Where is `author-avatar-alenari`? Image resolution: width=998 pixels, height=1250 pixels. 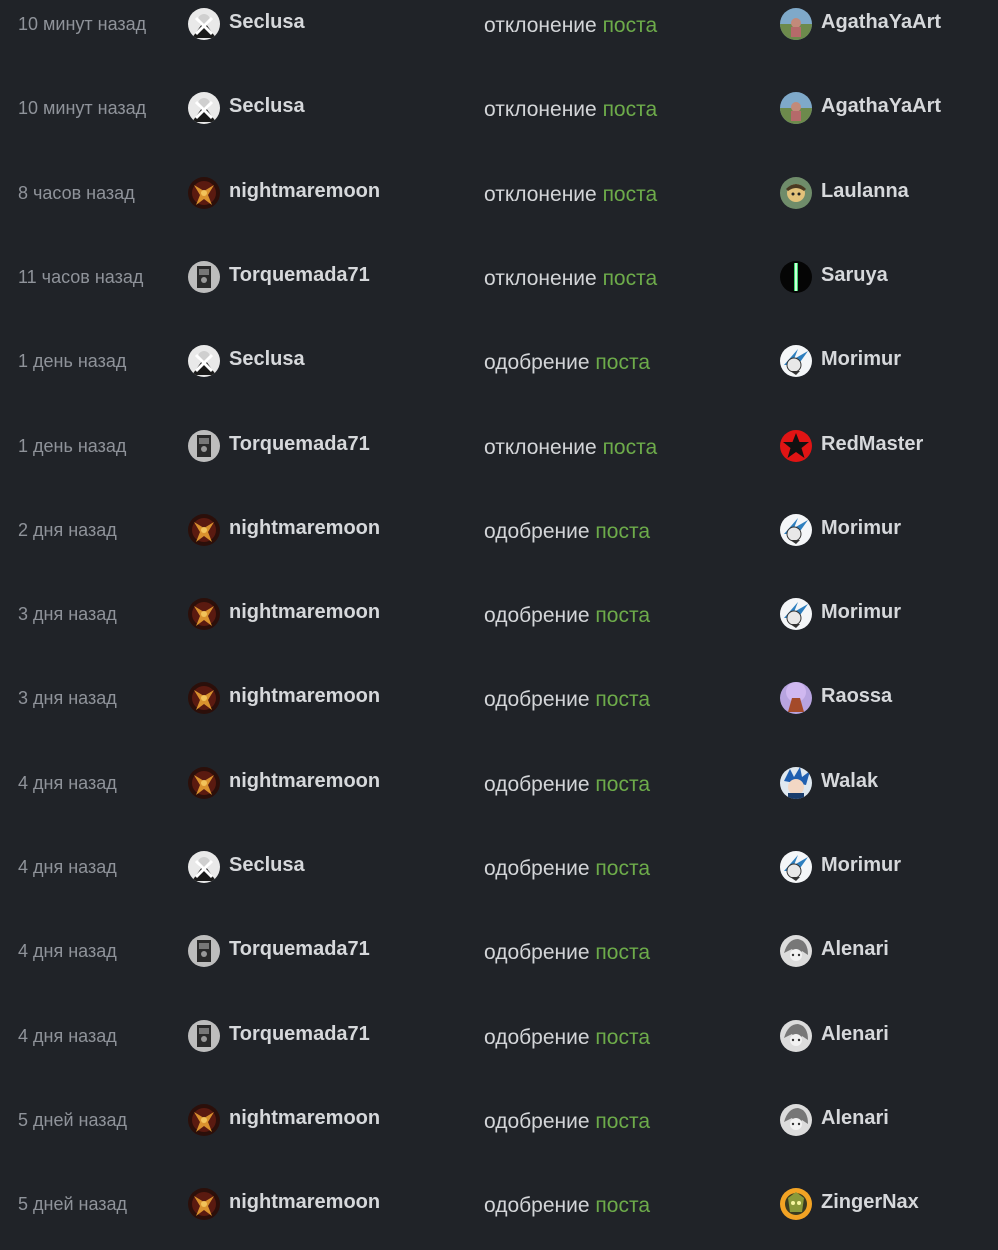
author-avatar-alenari is located at coordinates (796, 1120).